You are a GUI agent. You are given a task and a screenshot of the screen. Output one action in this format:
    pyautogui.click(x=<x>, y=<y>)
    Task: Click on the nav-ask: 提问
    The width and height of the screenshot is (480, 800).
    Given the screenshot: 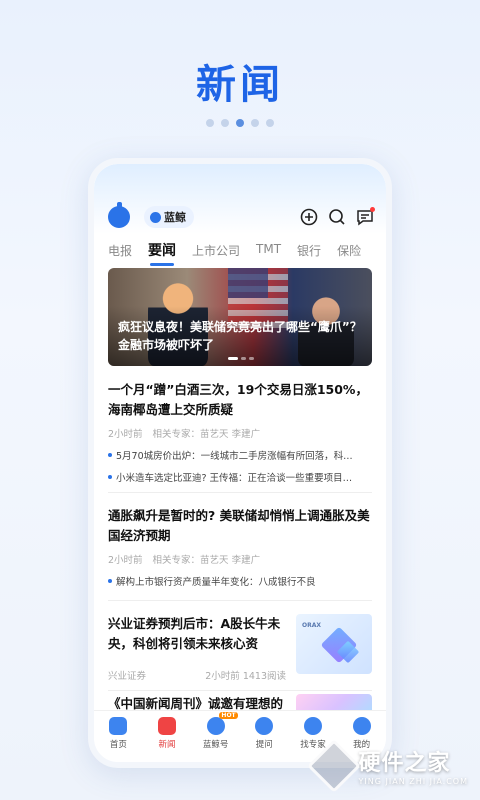 What is the action you would take?
    pyautogui.click(x=264, y=739)
    